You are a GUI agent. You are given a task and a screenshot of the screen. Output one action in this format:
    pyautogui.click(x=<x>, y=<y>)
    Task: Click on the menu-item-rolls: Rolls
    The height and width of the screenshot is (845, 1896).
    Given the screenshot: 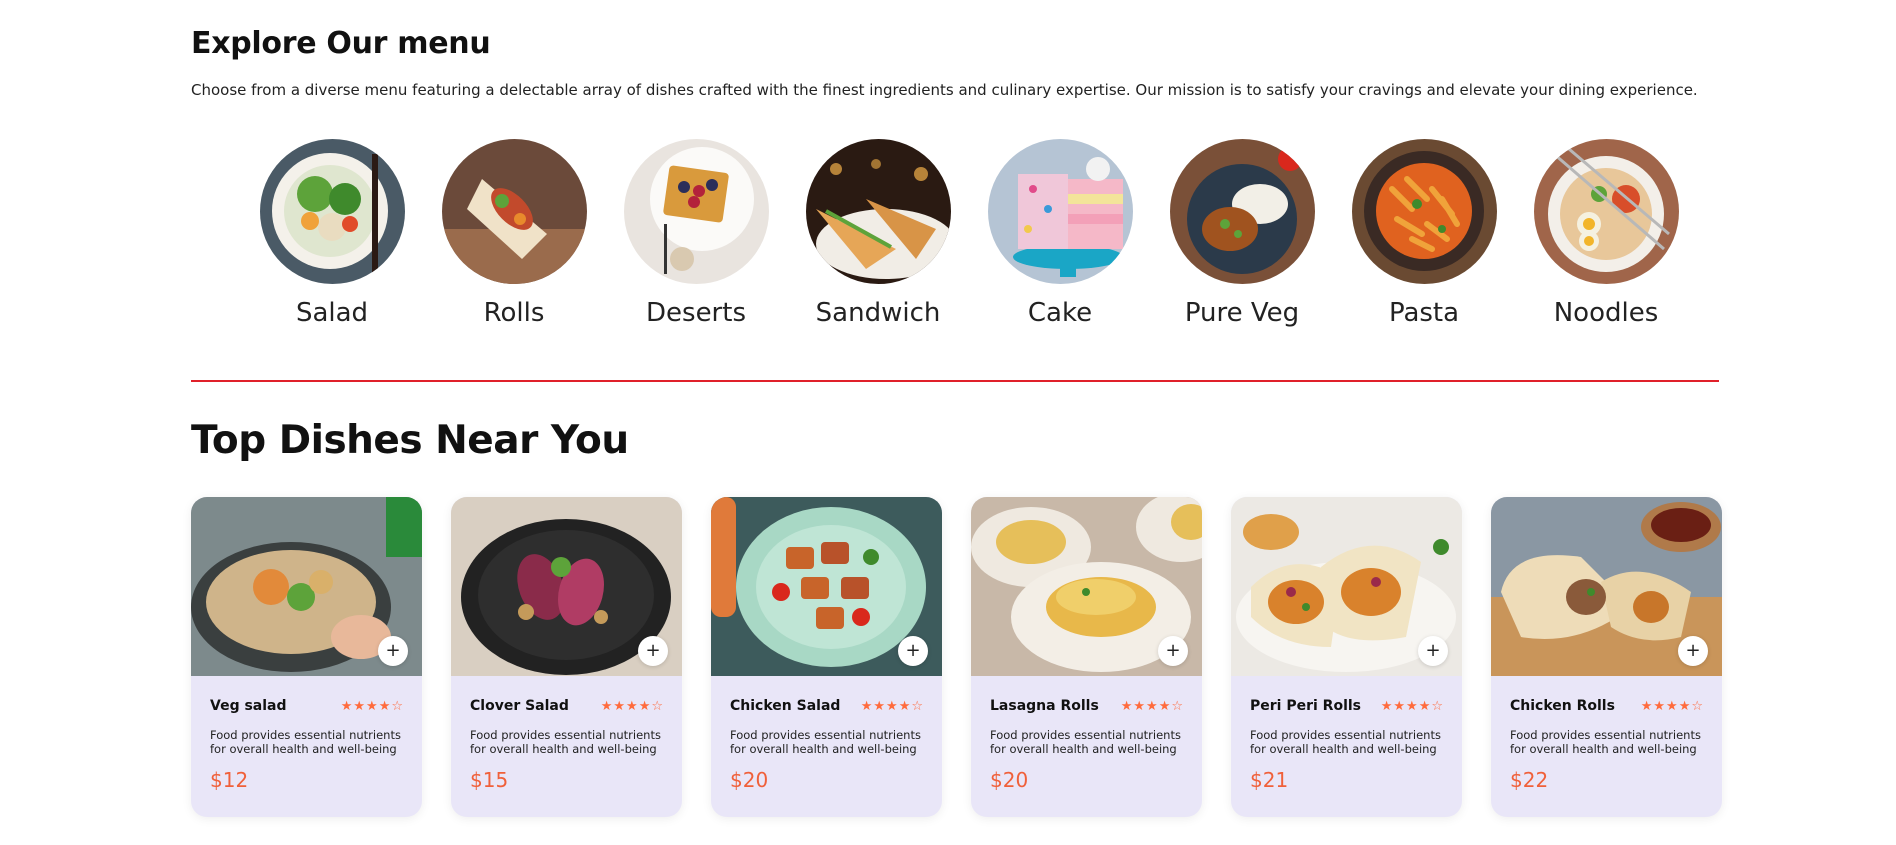 What is the action you would take?
    pyautogui.click(x=514, y=233)
    